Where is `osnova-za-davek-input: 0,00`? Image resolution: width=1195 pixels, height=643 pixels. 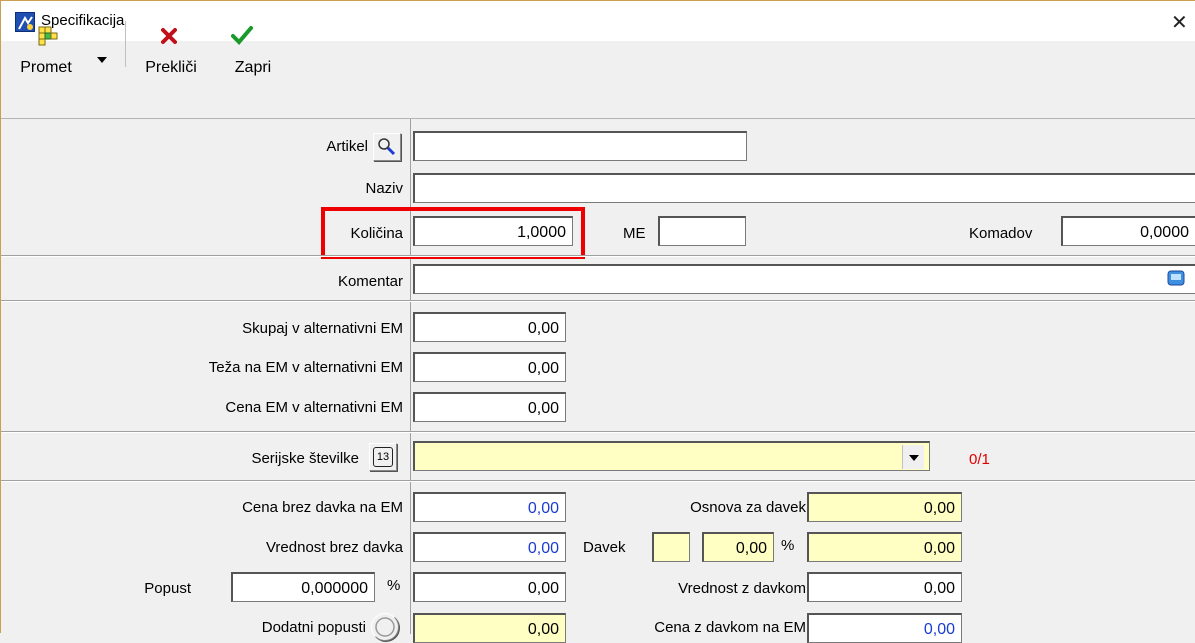
osnova-za-davek-input: 0,00 is located at coordinates (884, 507).